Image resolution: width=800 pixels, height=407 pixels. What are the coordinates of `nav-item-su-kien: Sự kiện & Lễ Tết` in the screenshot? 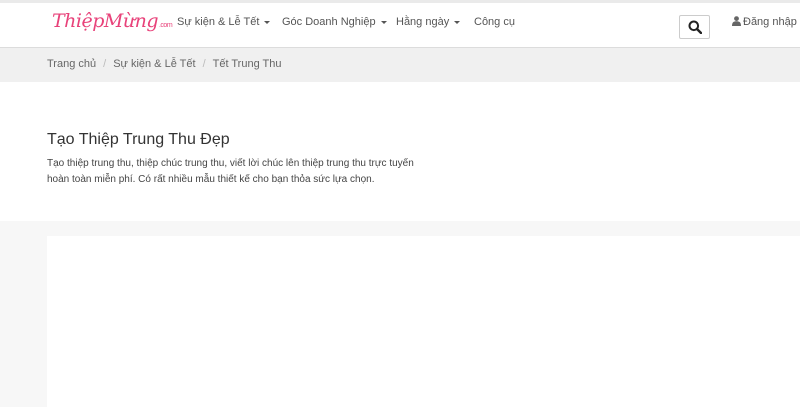 It's located at (224, 22).